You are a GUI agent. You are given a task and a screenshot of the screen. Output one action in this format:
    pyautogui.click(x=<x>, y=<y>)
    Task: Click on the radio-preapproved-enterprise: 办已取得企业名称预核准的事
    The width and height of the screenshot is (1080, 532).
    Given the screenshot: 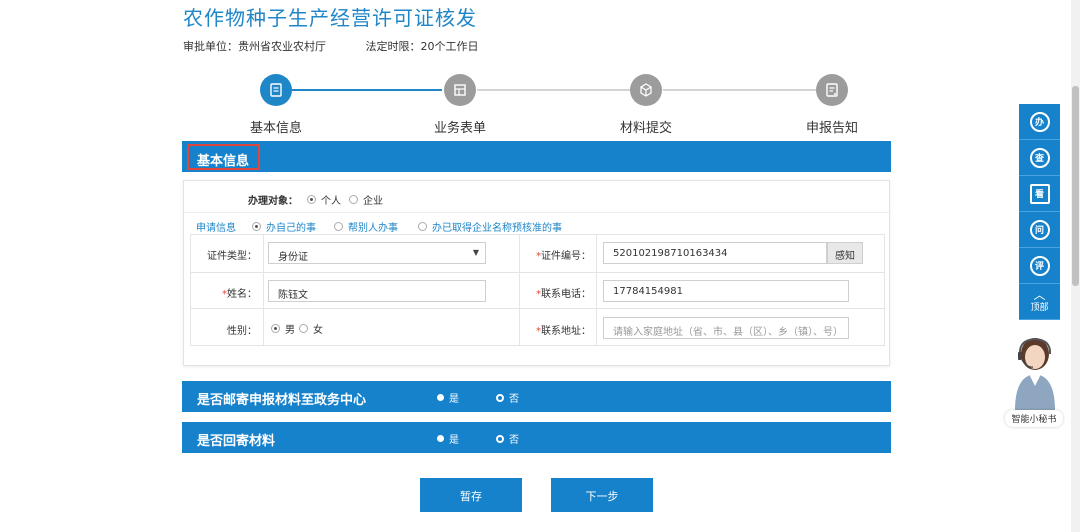 What is the action you would take?
    pyautogui.click(x=490, y=226)
    